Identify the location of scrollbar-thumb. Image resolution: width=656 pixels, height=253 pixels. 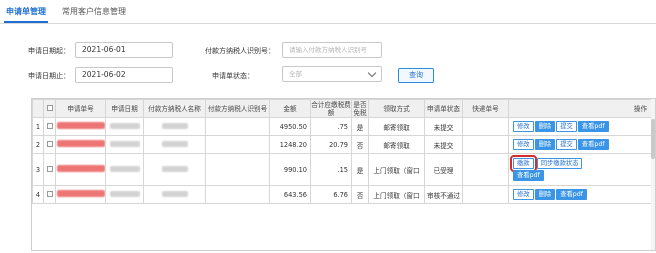
(653, 139).